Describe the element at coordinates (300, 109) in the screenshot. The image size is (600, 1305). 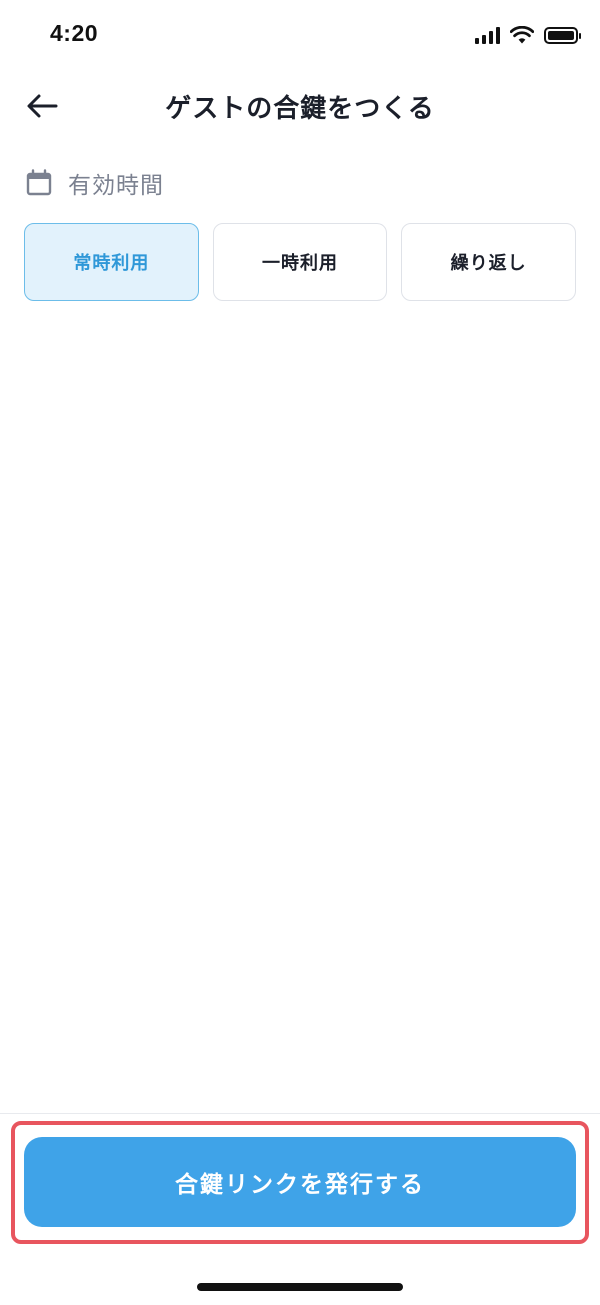
I see `page-title: ゲストの合鍵をつくる` at that location.